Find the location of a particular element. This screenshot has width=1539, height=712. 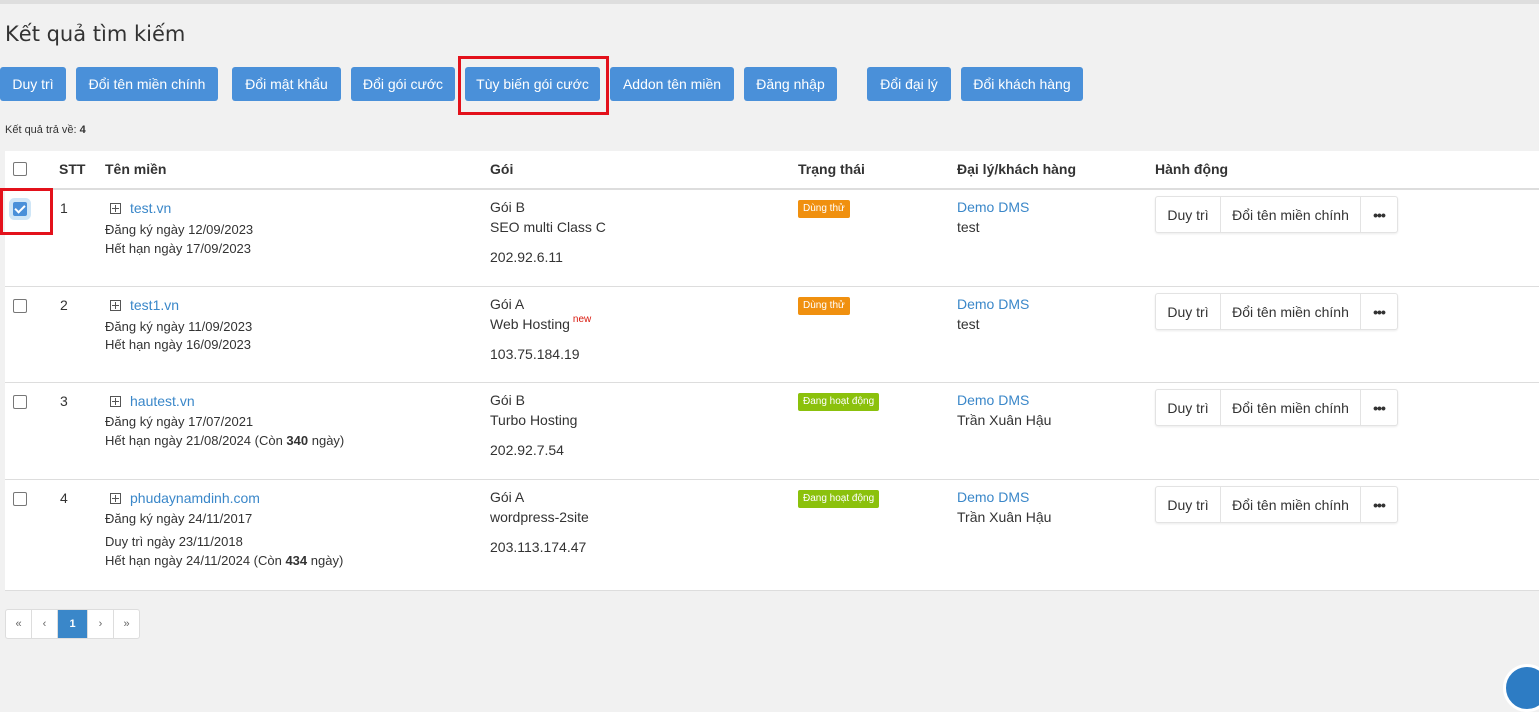

domain-cell: hautest.vn is located at coordinates (152, 401).